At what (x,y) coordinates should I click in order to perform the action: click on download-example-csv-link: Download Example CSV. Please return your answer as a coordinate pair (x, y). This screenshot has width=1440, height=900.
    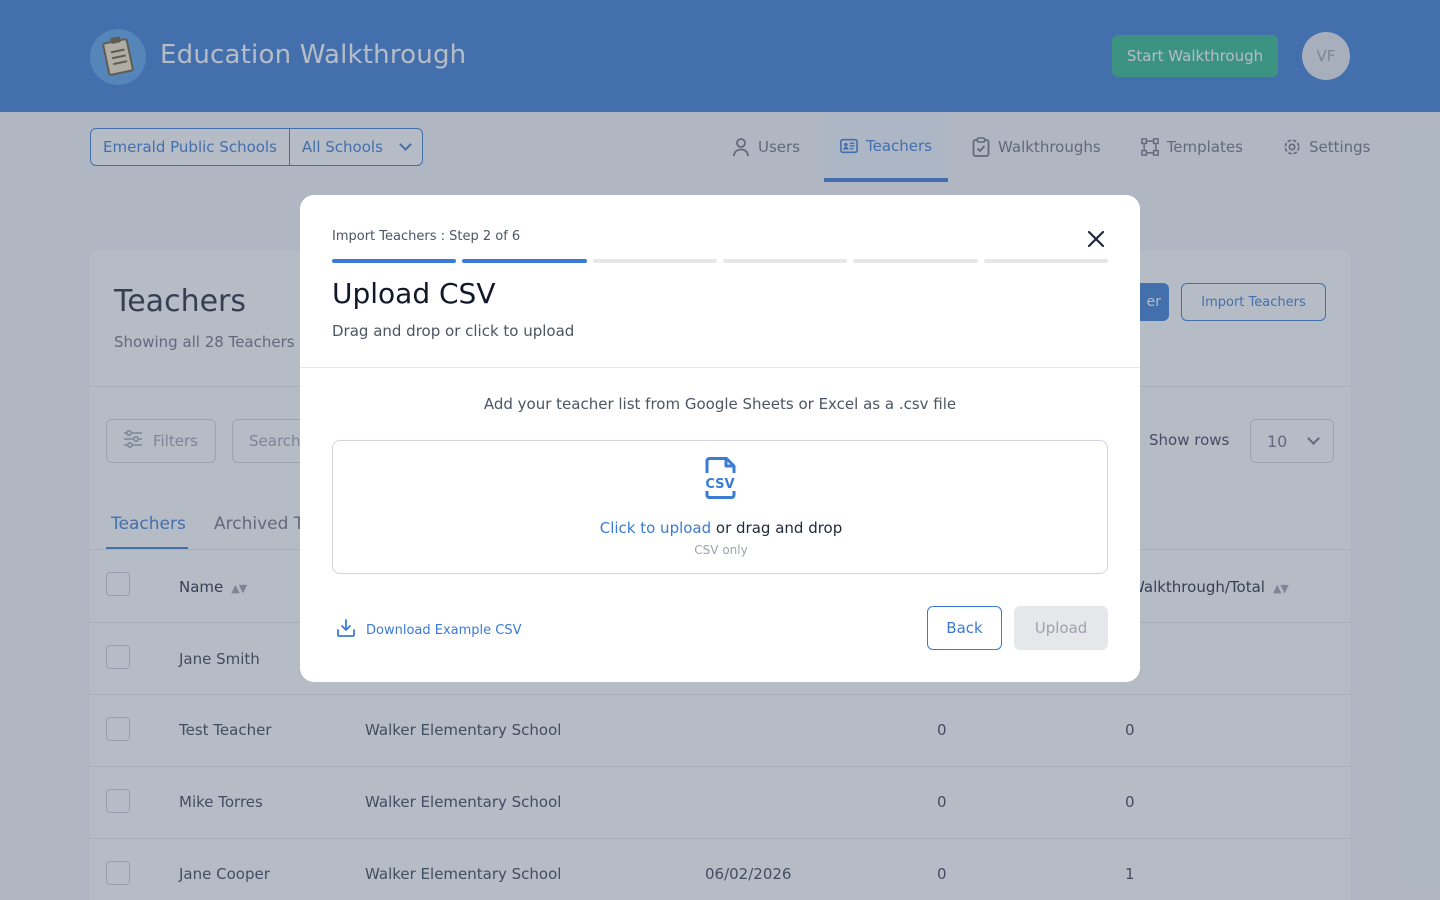
    Looking at the image, I should click on (429, 630).